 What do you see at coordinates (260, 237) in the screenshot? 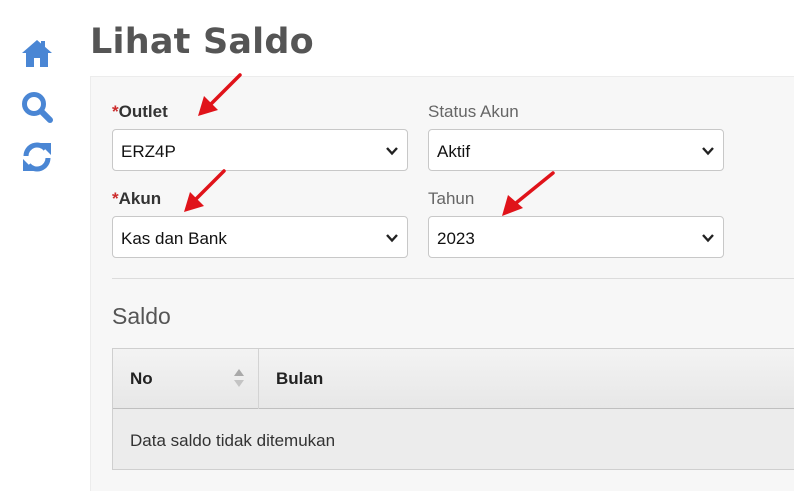
I see `akun-select: Kas dan Bank` at bounding box center [260, 237].